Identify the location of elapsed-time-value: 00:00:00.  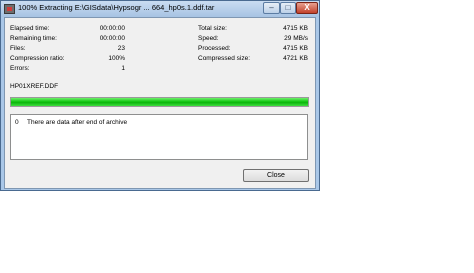
(112, 28).